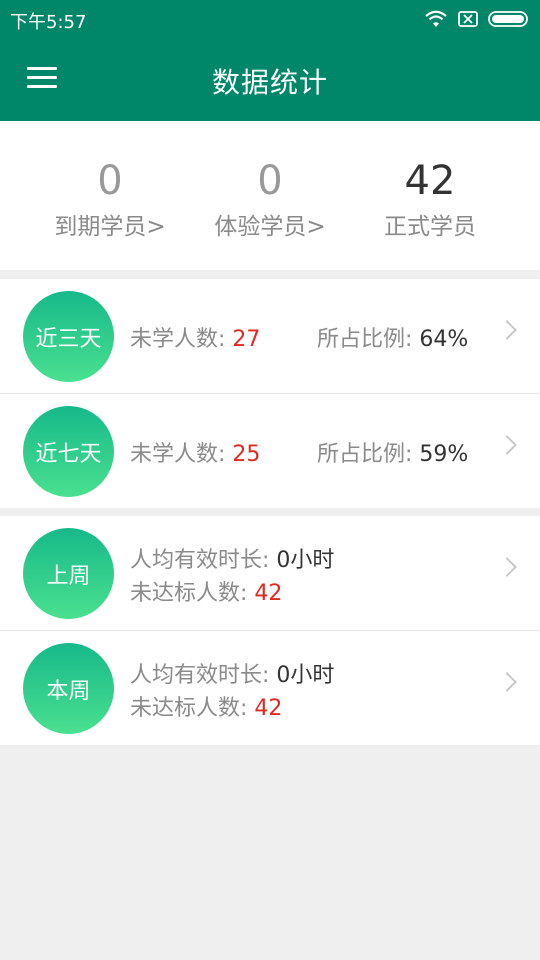 This screenshot has height=960, width=540. I want to click on formal-students-count: 42, so click(430, 181).